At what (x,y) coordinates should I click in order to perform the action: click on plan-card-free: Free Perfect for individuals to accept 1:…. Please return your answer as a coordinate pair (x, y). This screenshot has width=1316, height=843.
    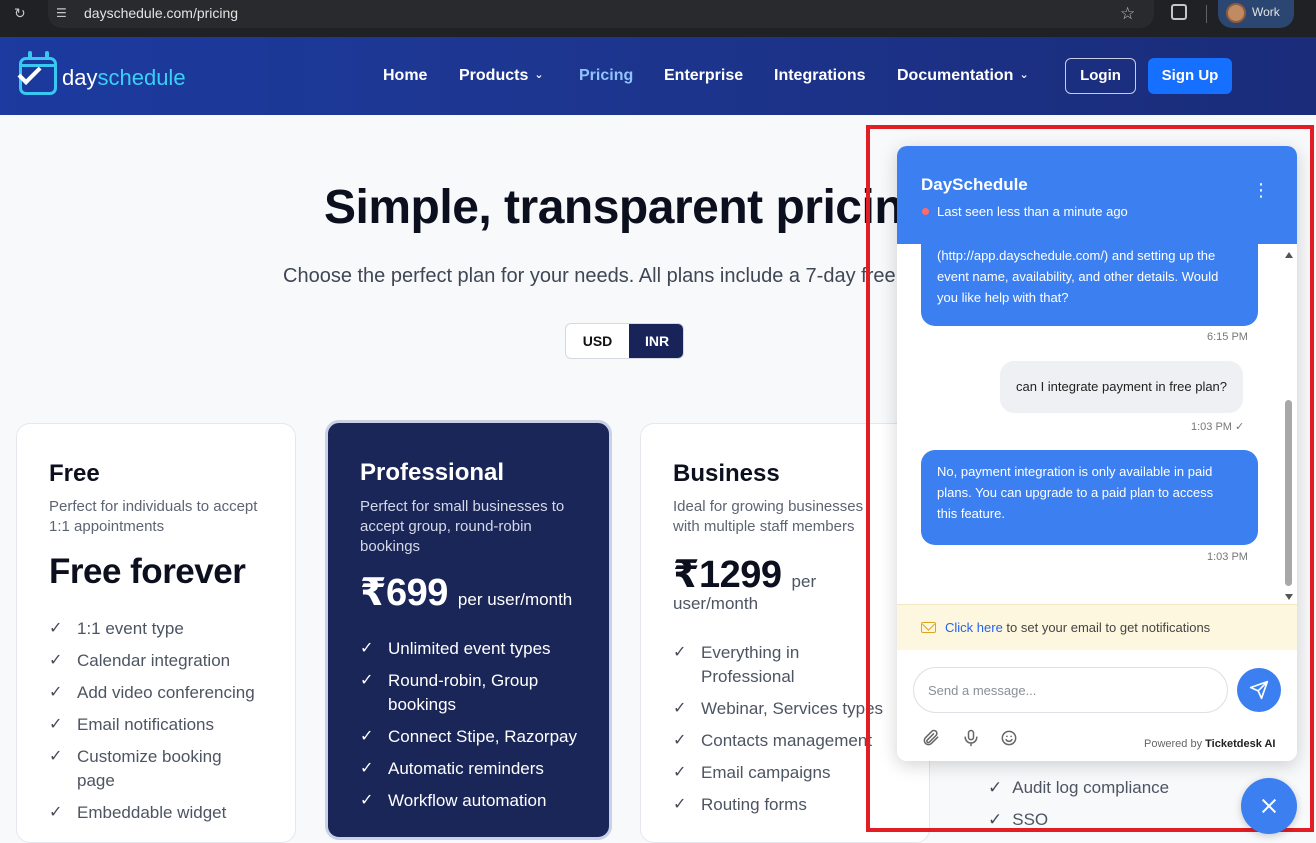
    Looking at the image, I should click on (156, 633).